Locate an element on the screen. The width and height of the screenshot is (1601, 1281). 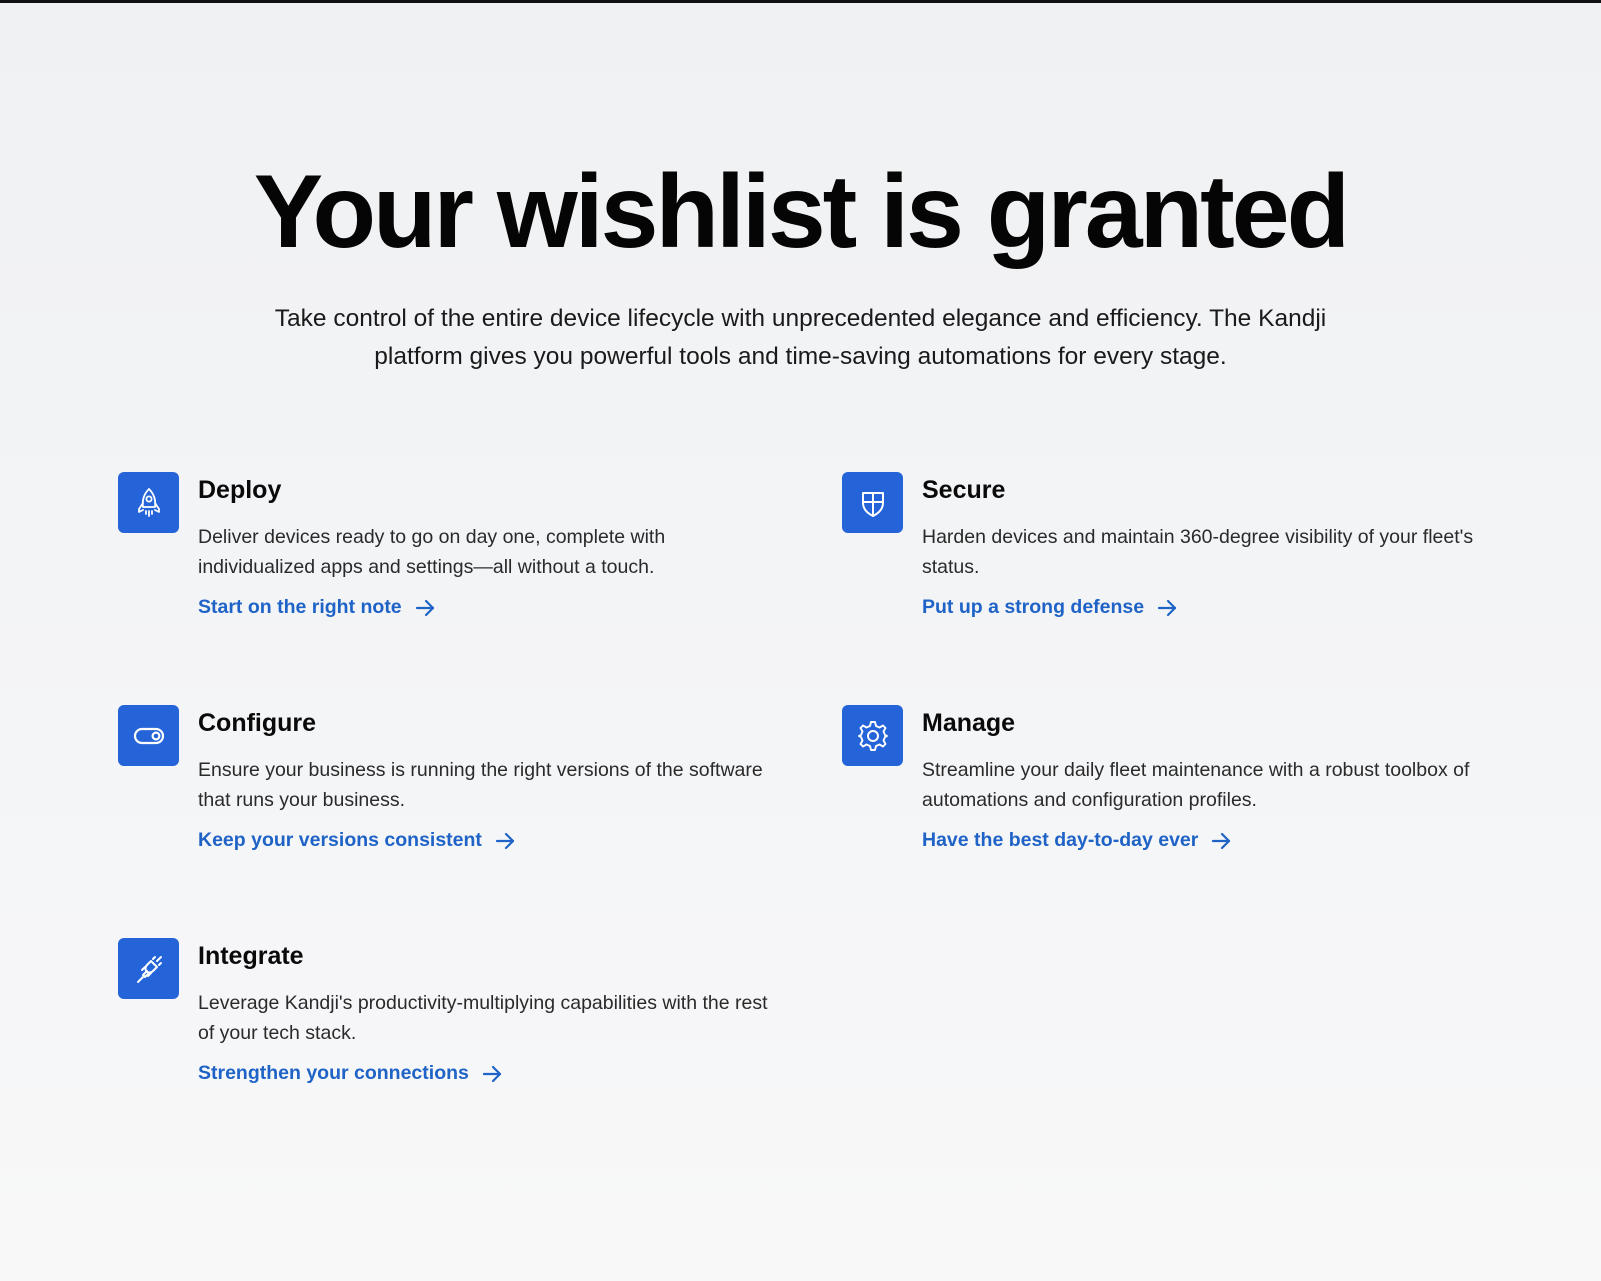
top-border is located at coordinates (800, 1).